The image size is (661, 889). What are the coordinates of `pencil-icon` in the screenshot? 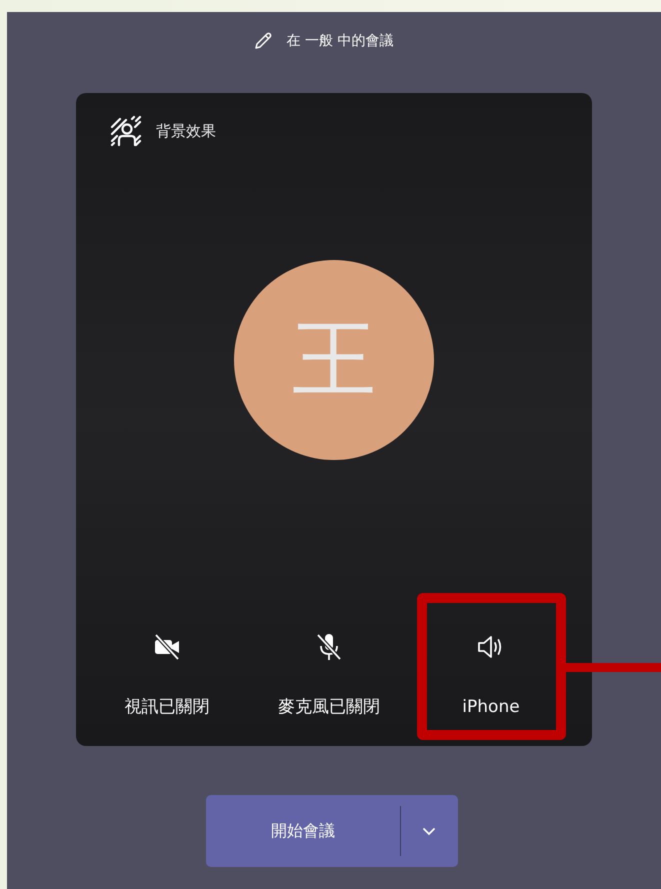 It's located at (262, 40).